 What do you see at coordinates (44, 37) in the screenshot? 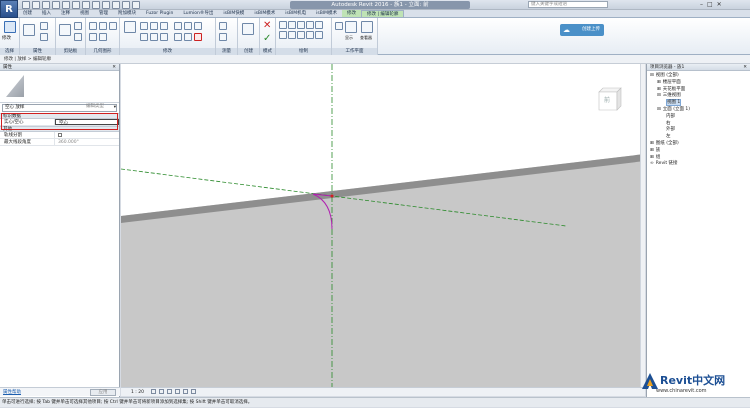
I see `family-types-icon` at bounding box center [44, 37].